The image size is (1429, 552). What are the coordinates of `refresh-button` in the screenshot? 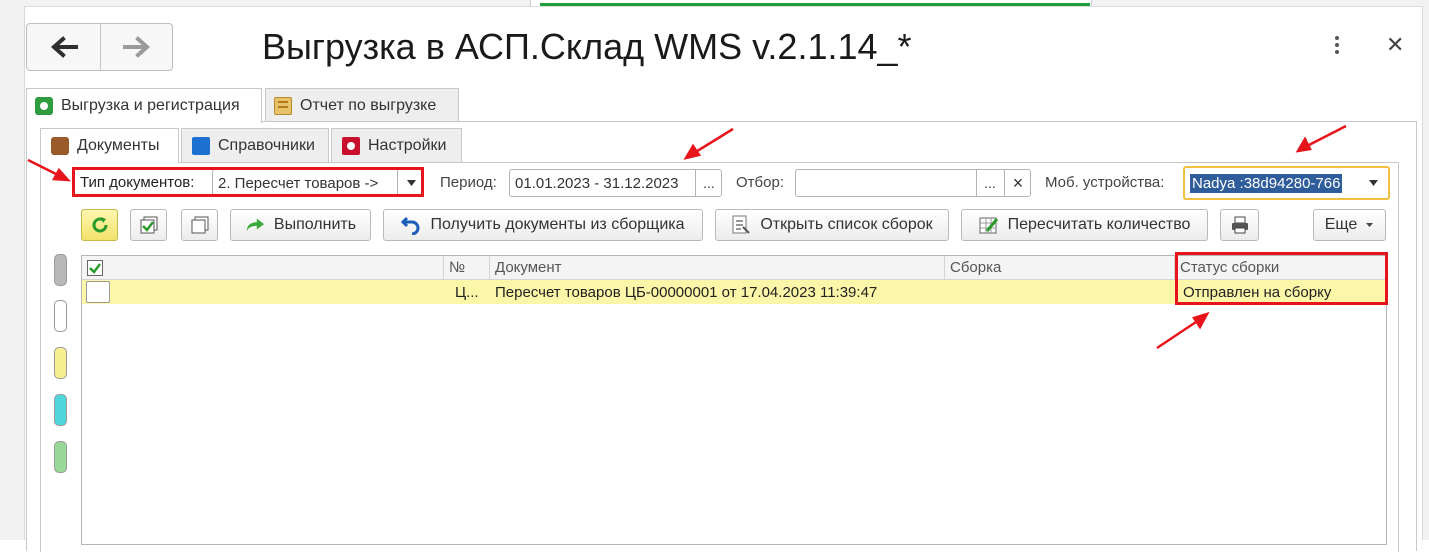 It's located at (99, 225).